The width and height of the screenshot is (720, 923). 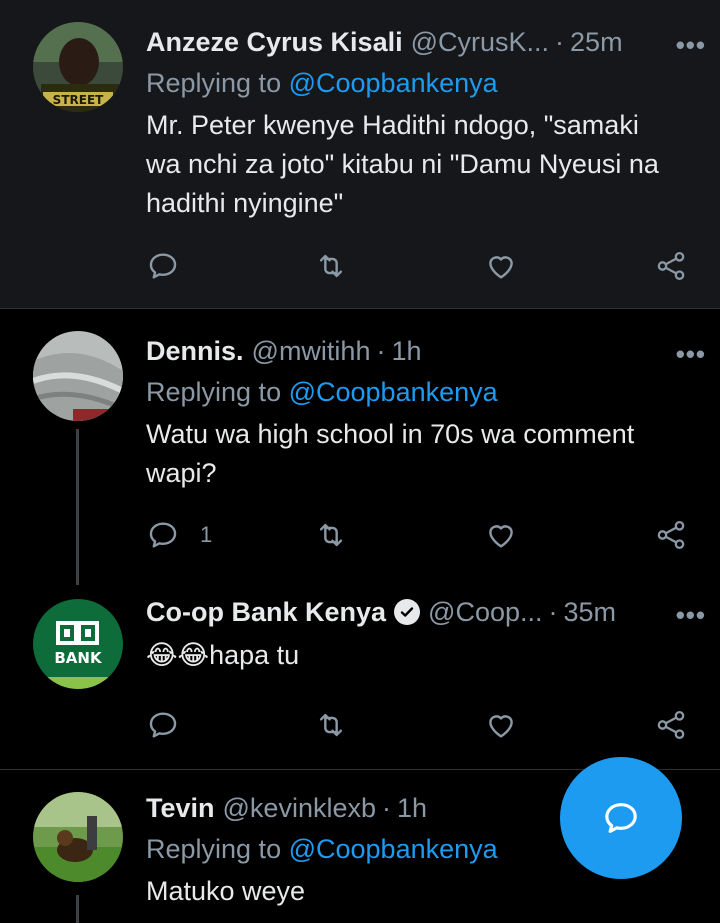 I want to click on verified-icon, so click(x=407, y=612).